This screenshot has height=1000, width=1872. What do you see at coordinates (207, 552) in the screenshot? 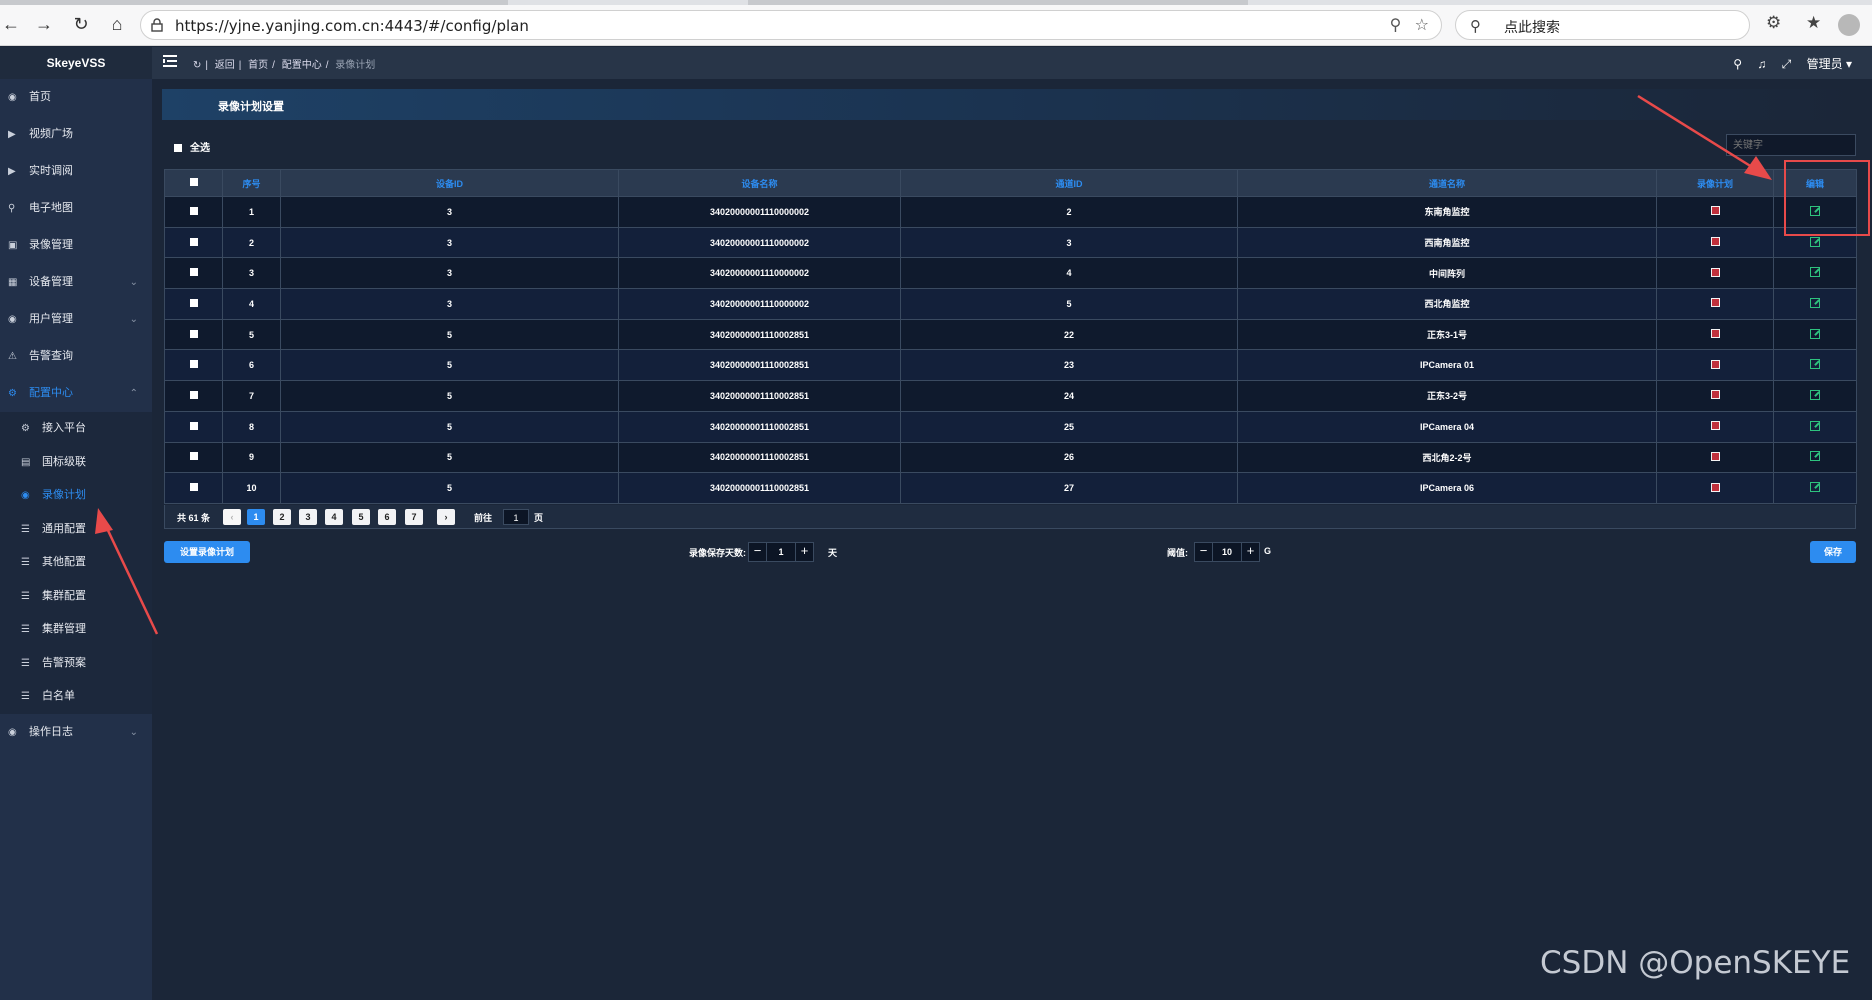
I see `set-record-plan-button: 设置录像计划` at bounding box center [207, 552].